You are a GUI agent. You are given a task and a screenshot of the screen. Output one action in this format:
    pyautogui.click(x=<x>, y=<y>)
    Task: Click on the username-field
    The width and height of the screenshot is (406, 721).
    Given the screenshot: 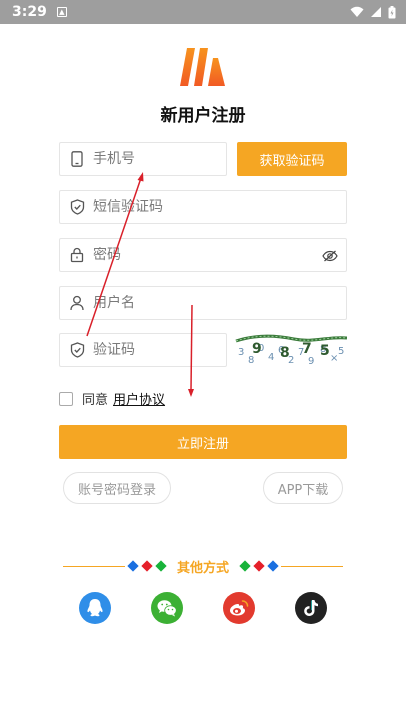 What is the action you would take?
    pyautogui.click(x=203, y=303)
    